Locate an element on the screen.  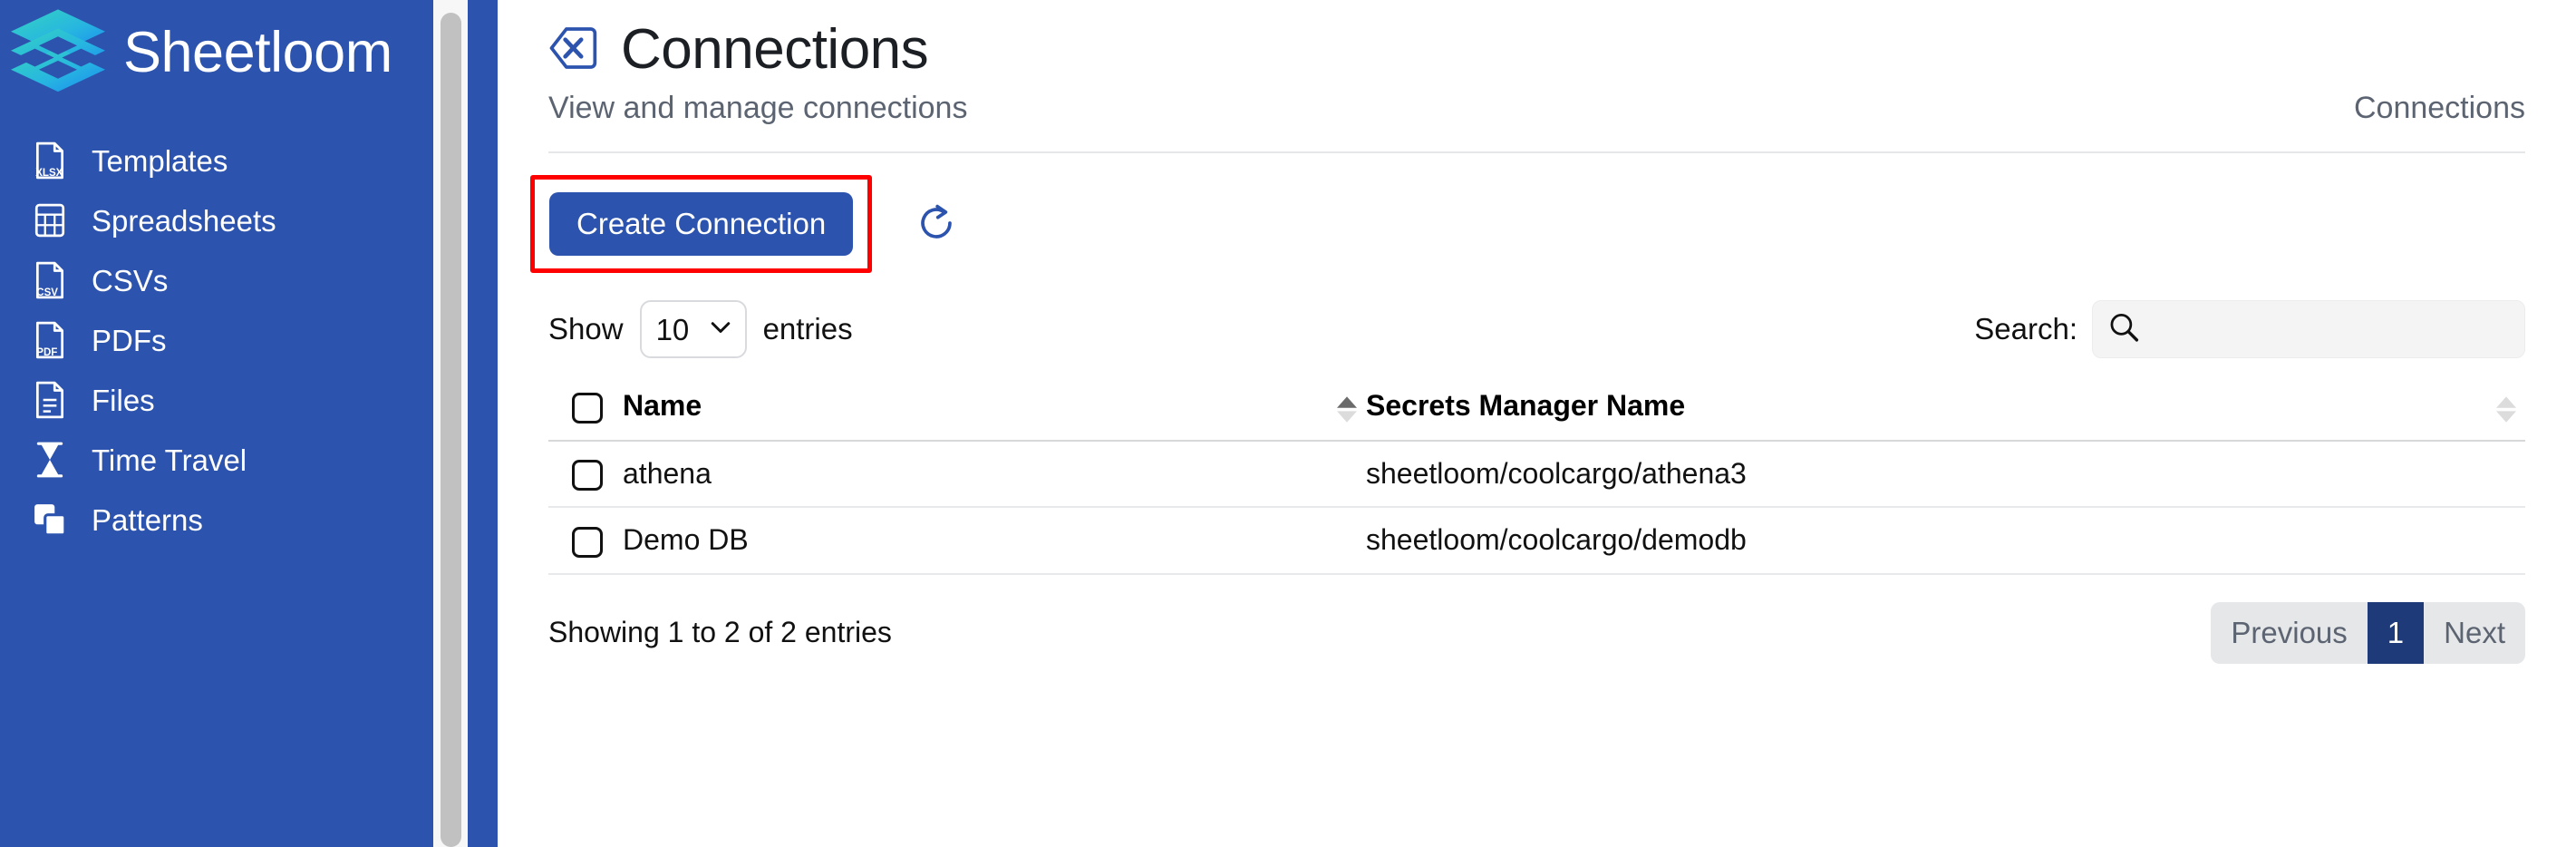
page-length-group: Show 10 25 50 100 entries is located at coordinates (700, 329).